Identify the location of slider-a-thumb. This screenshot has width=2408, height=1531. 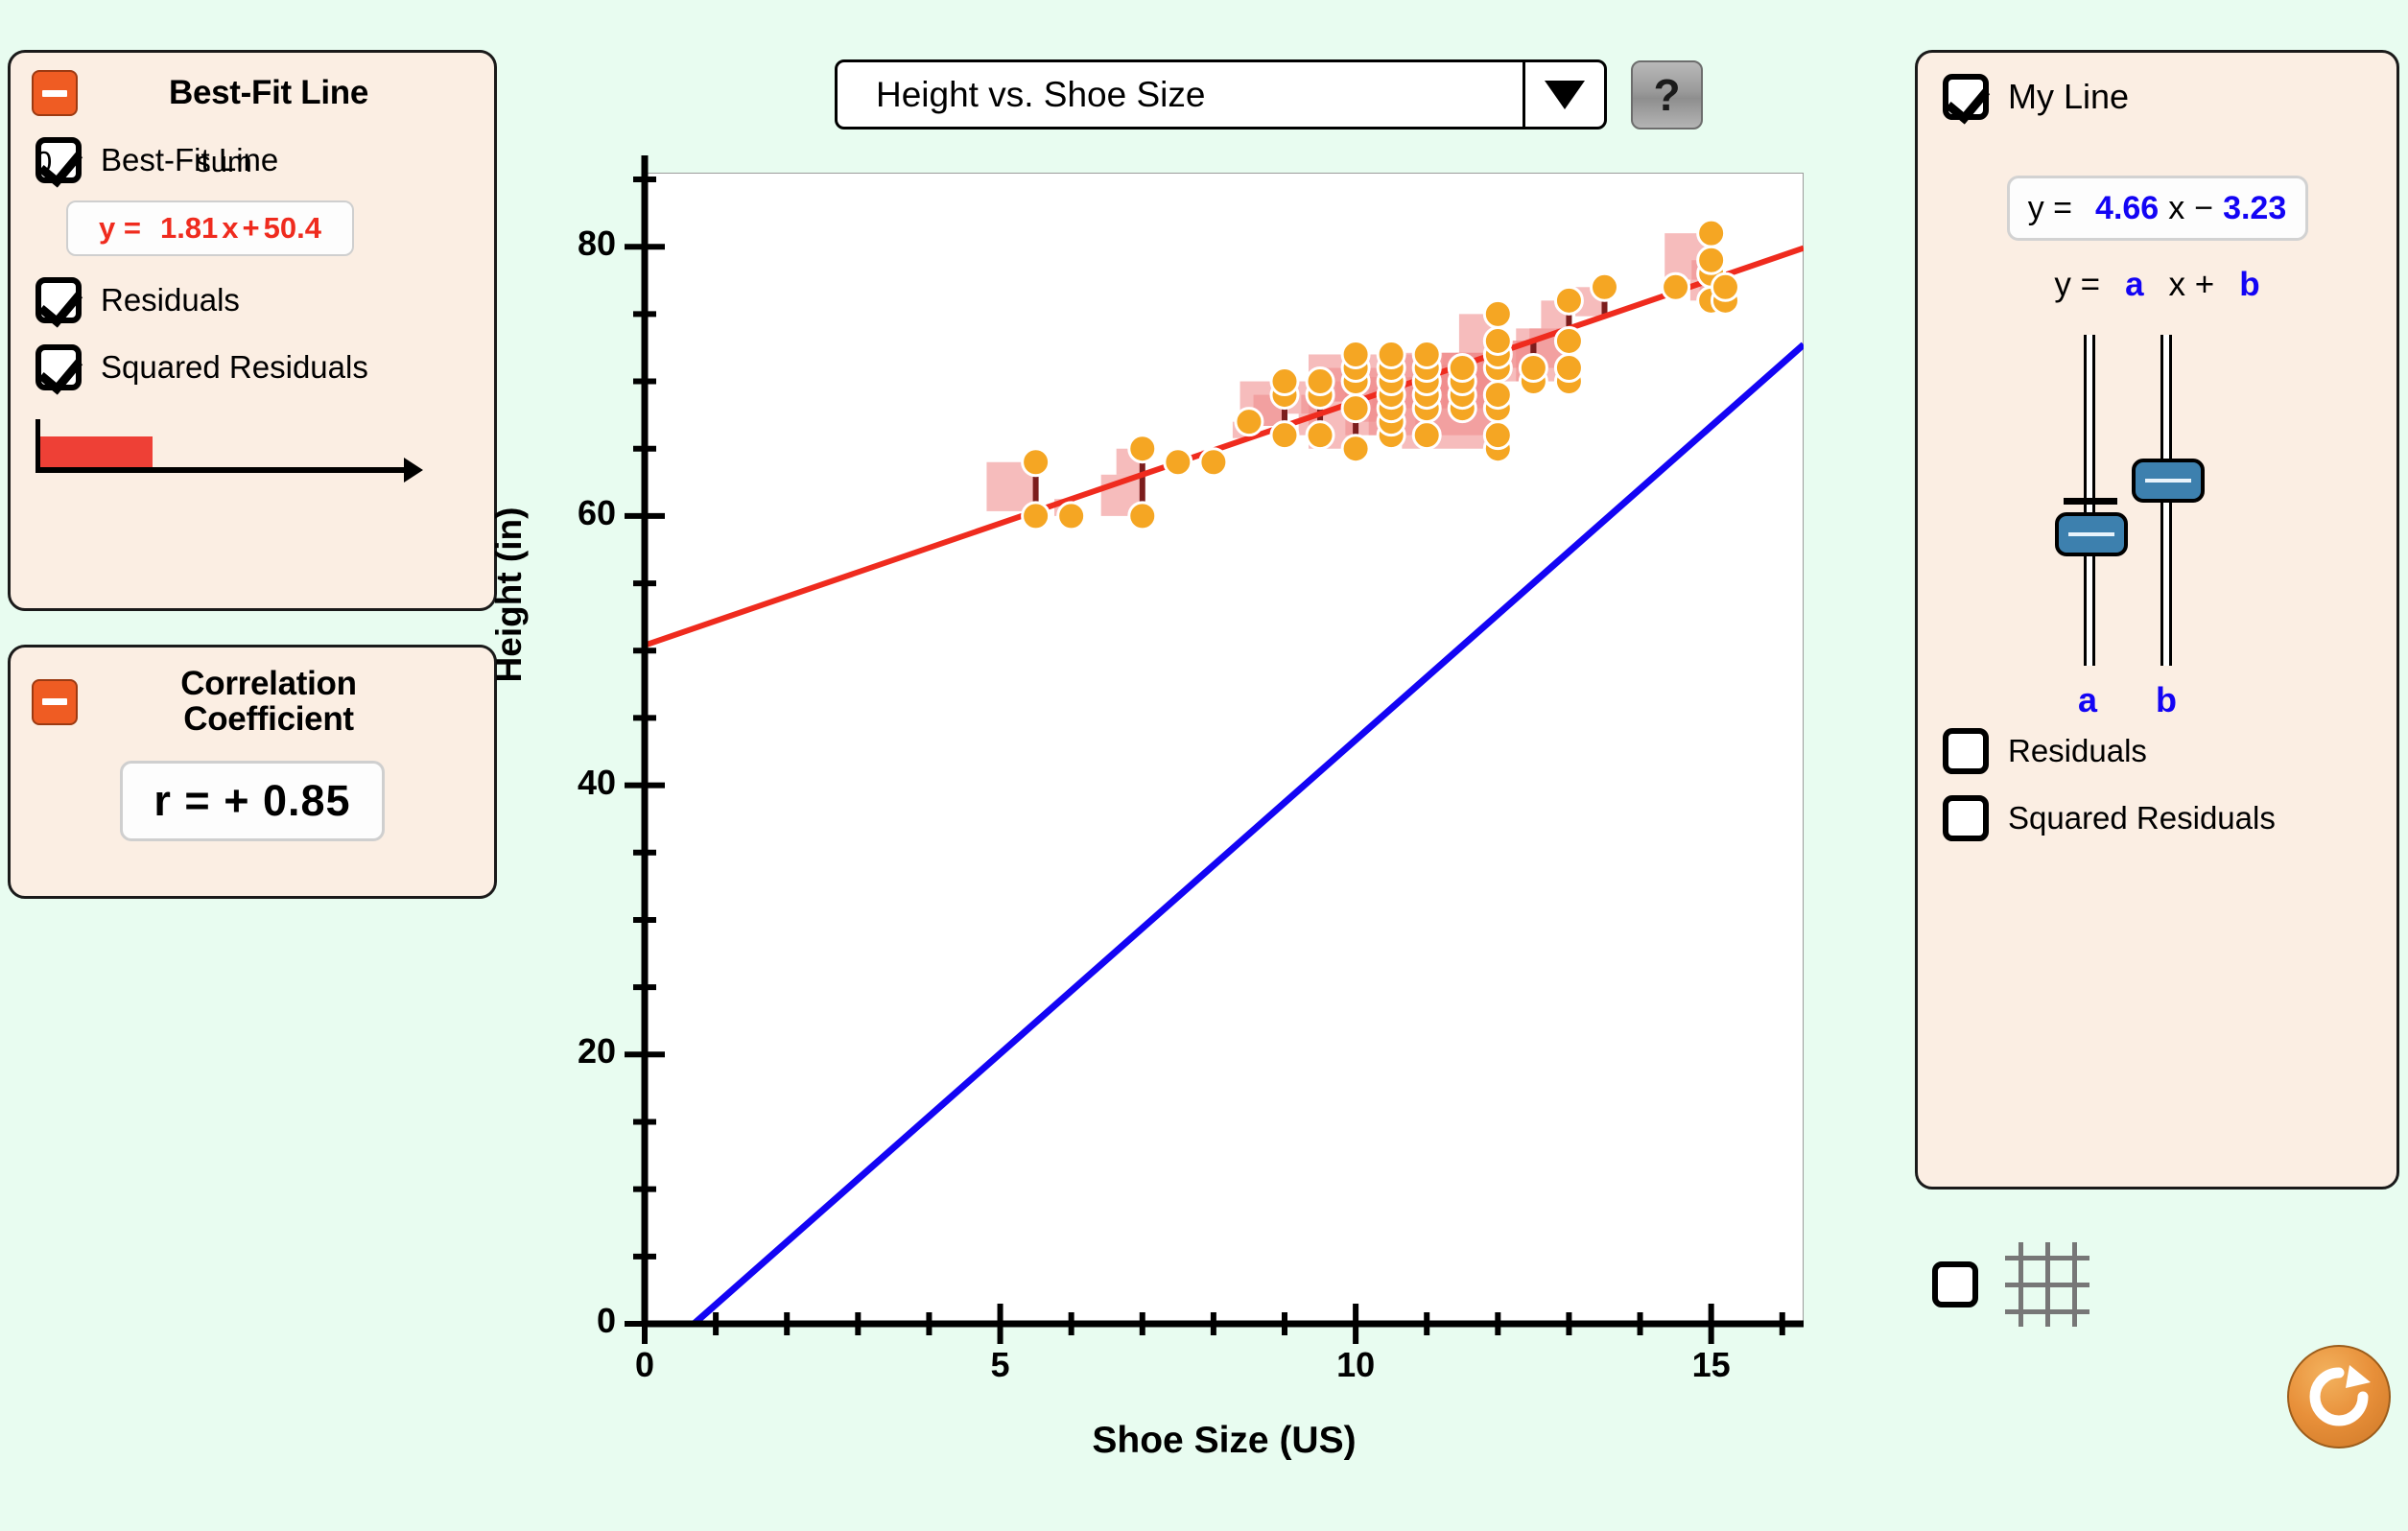
(2091, 534).